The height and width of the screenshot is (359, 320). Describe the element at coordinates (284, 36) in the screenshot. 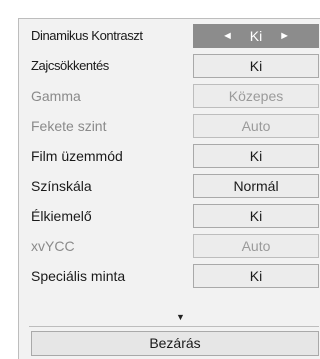

I see `arrow-right-icon: ►` at that location.